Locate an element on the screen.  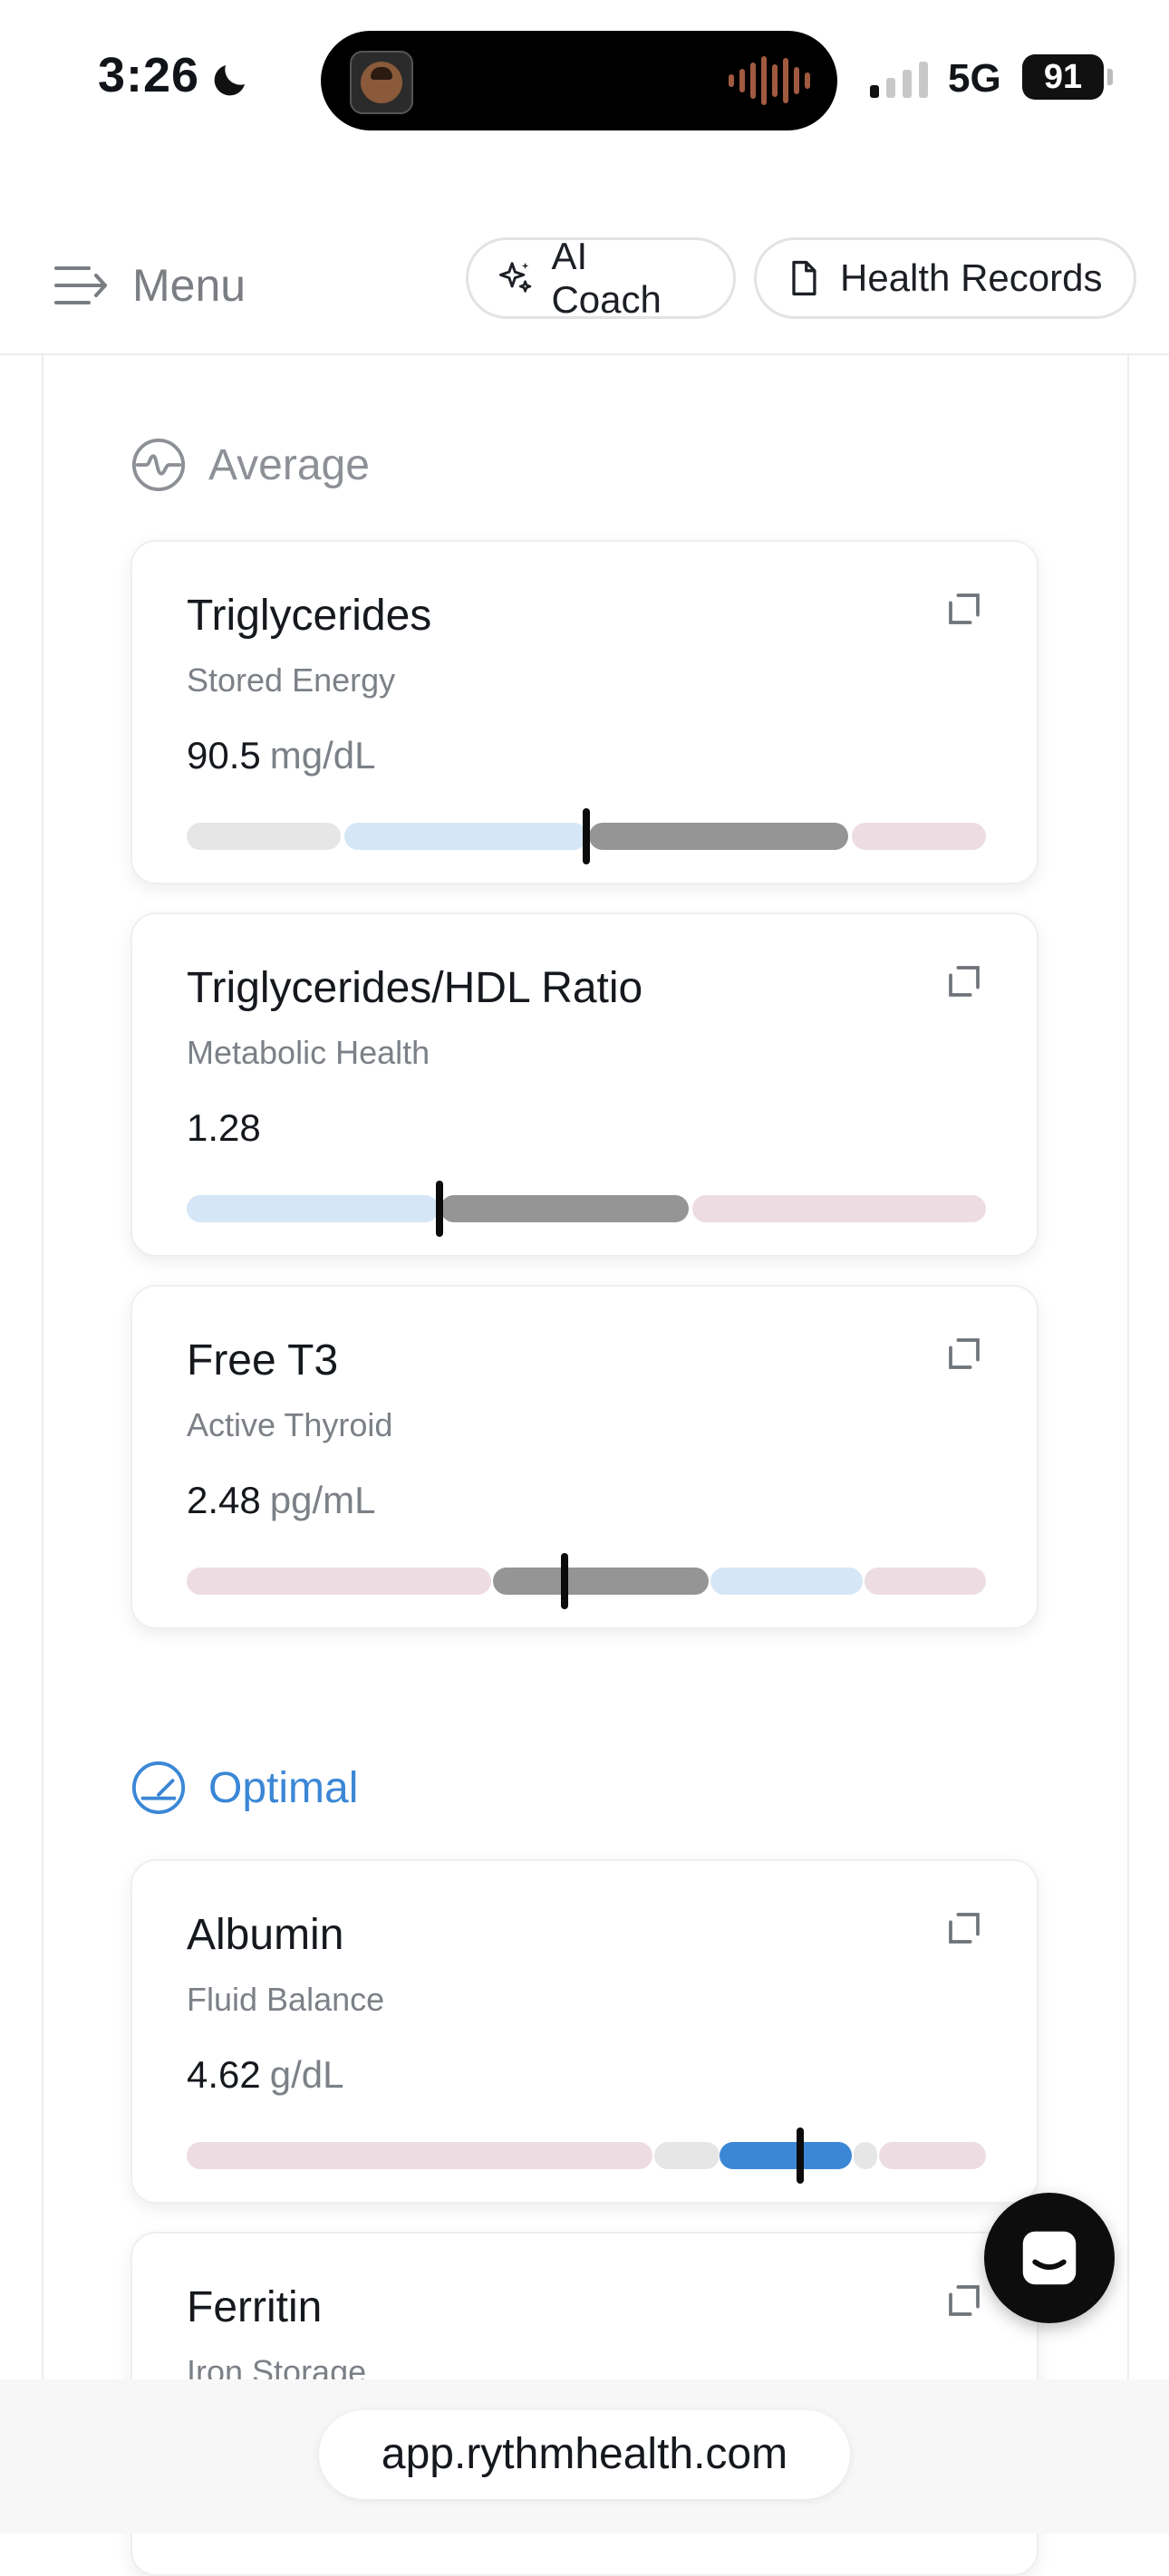
section-header-optimal: Optimal is located at coordinates (244, 1787).